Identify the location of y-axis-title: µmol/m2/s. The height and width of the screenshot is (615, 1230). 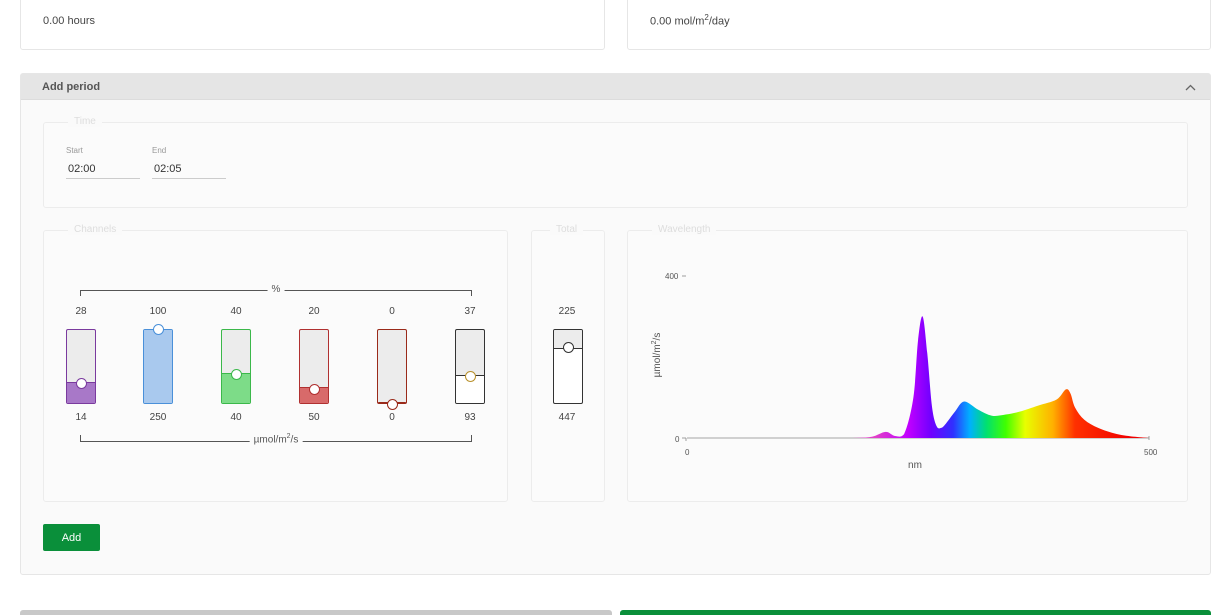
(657, 355).